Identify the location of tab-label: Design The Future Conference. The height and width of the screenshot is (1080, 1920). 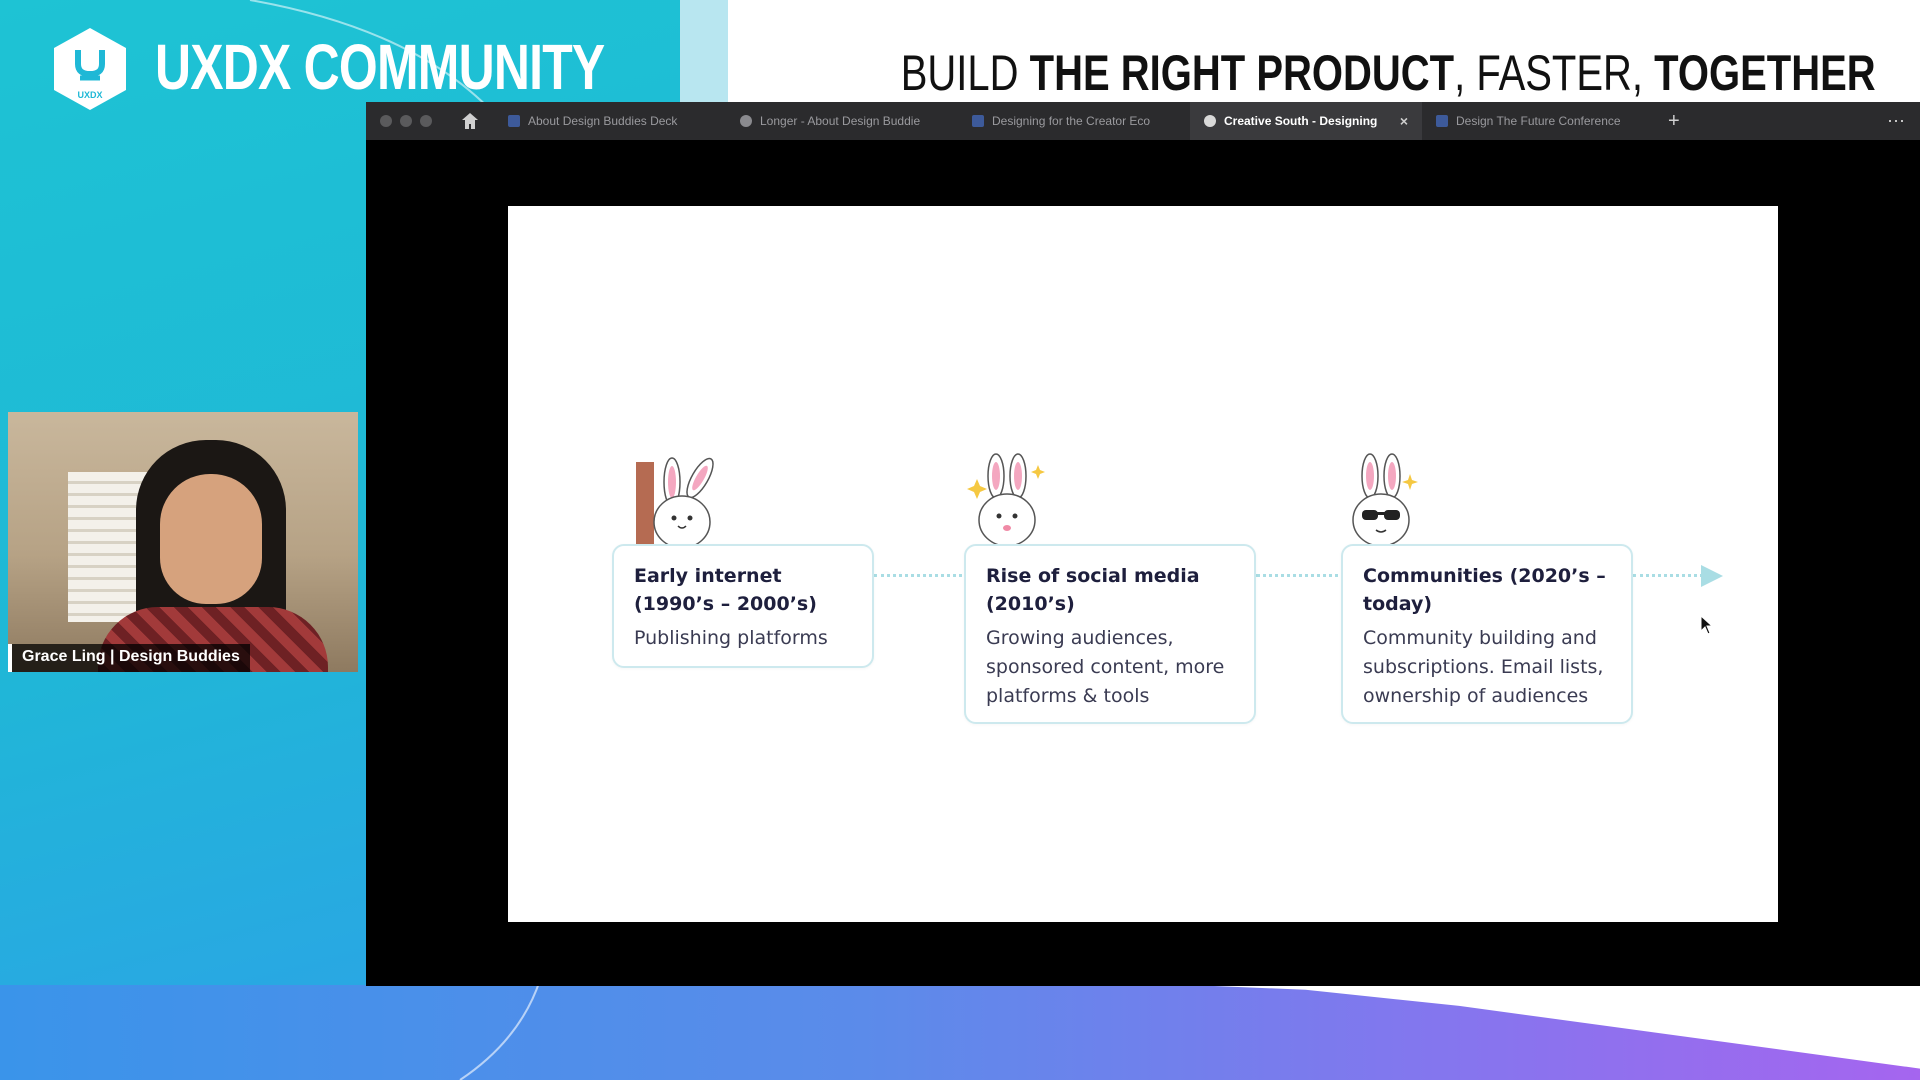
(1538, 121).